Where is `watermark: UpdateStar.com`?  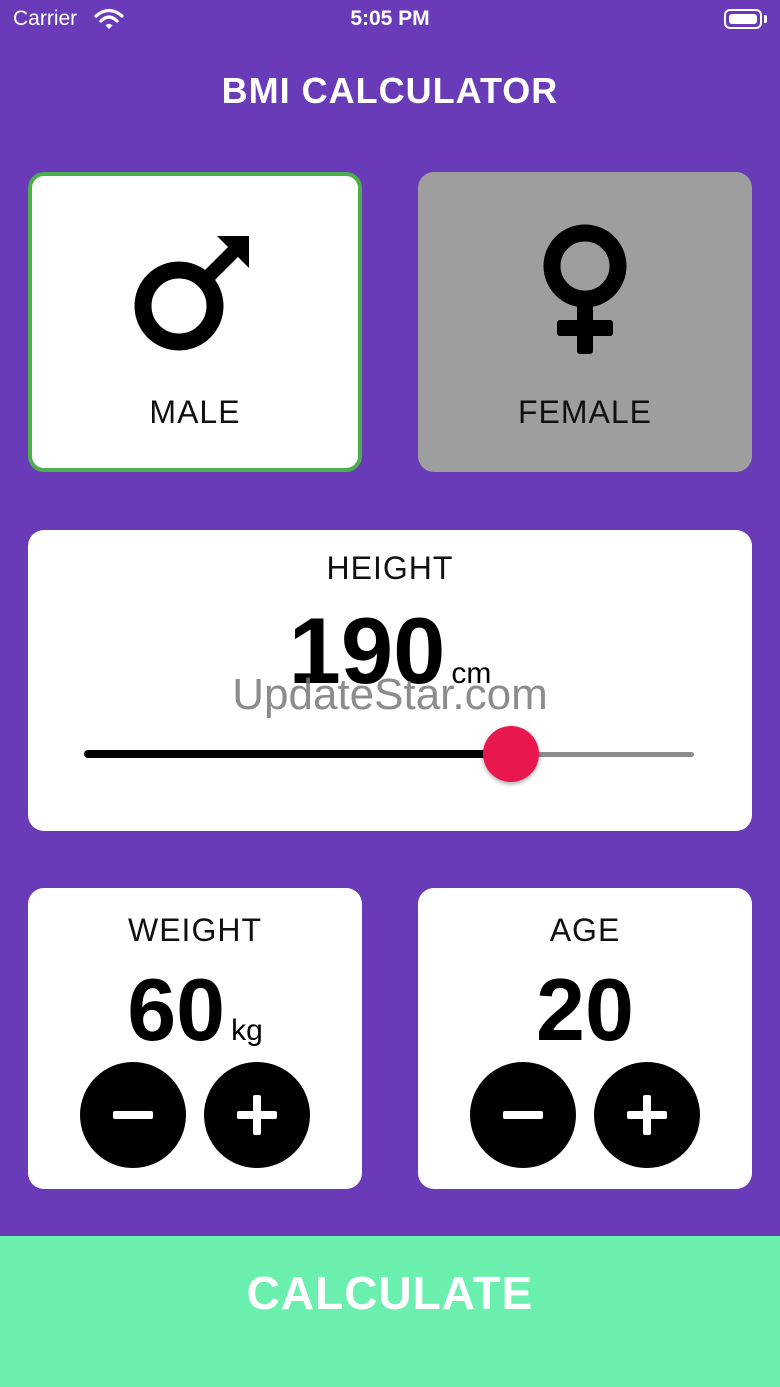 watermark: UpdateStar.com is located at coordinates (390, 694).